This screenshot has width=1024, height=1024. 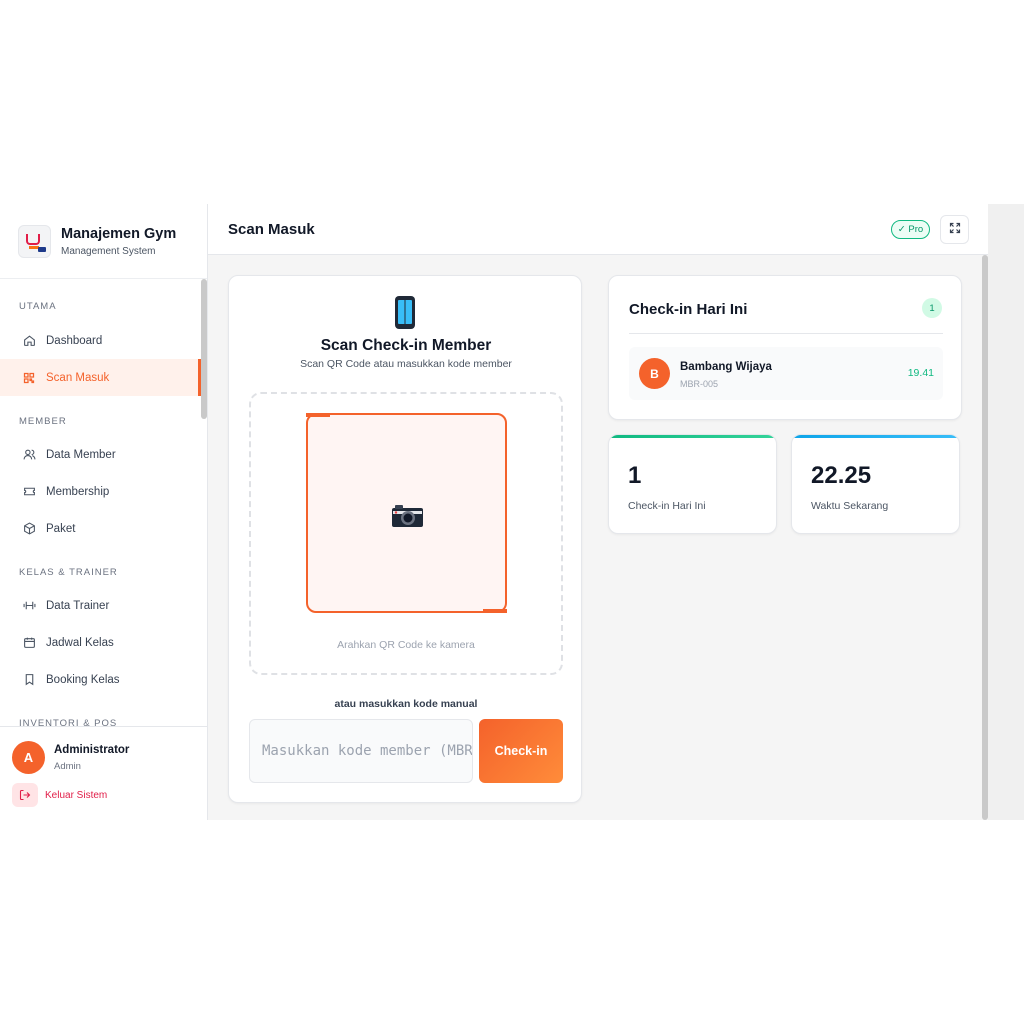 I want to click on sidebar-item-scan-masuk: Scan Masuk, so click(x=100, y=377).